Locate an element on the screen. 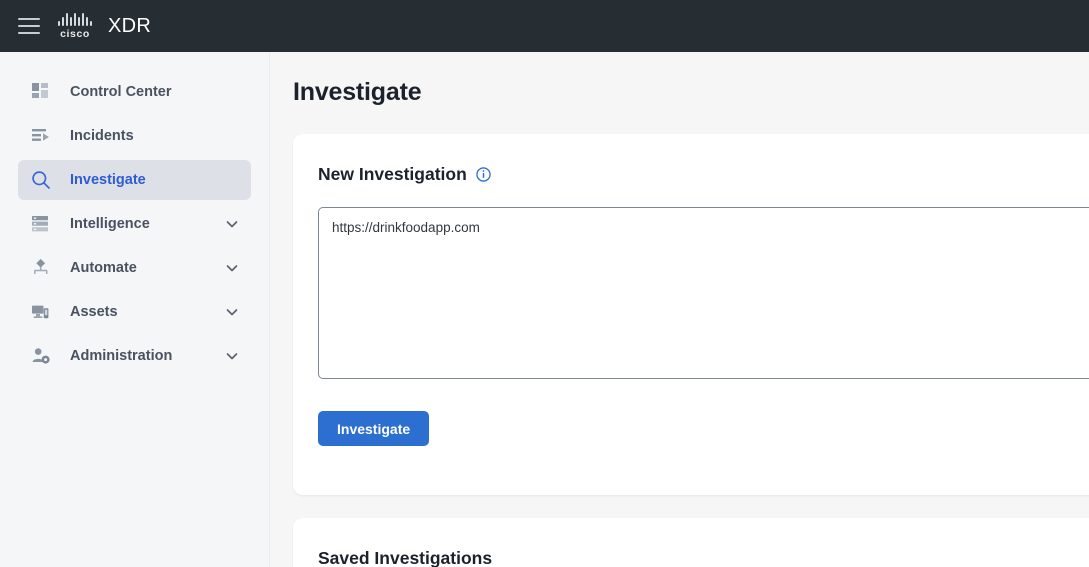 The image size is (1089, 567). magnifier-icon is located at coordinates (41, 180).